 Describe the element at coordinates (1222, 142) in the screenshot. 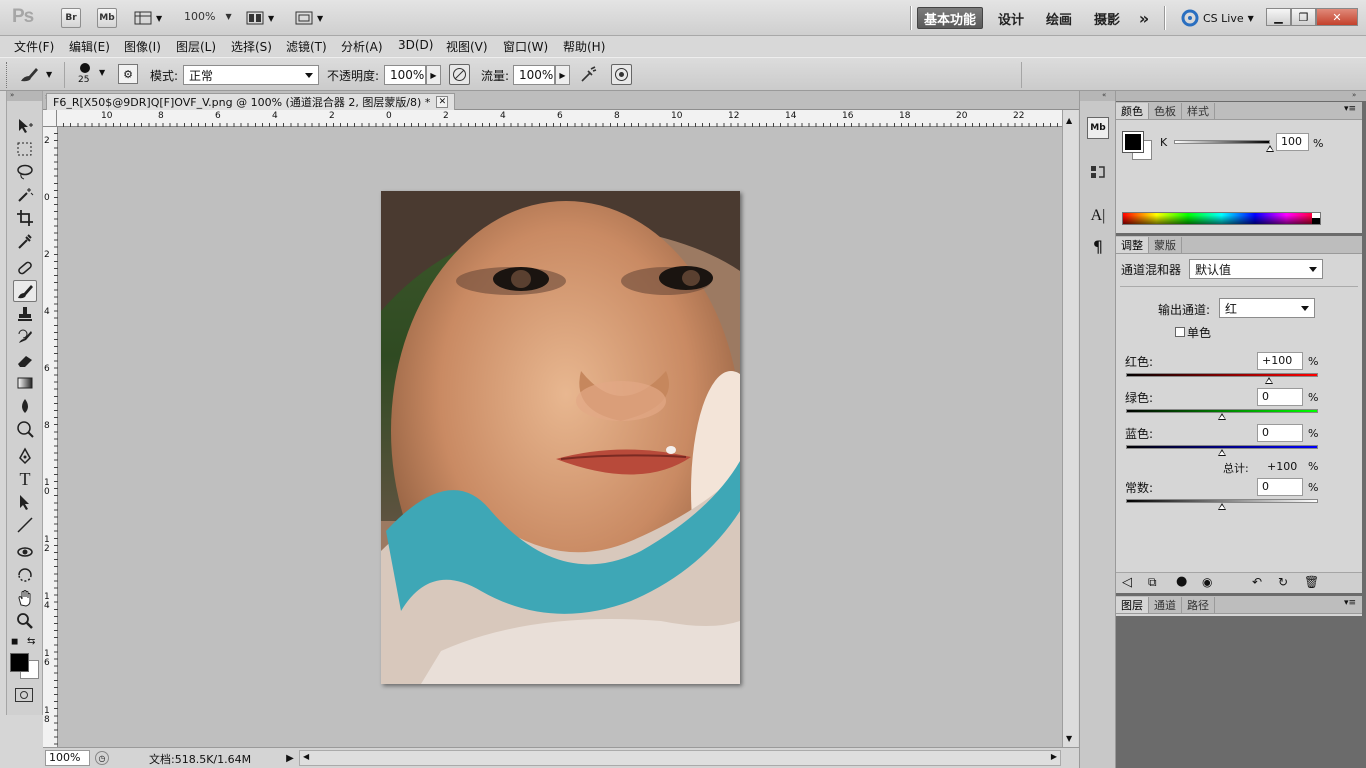

I see `k-slider-track` at that location.